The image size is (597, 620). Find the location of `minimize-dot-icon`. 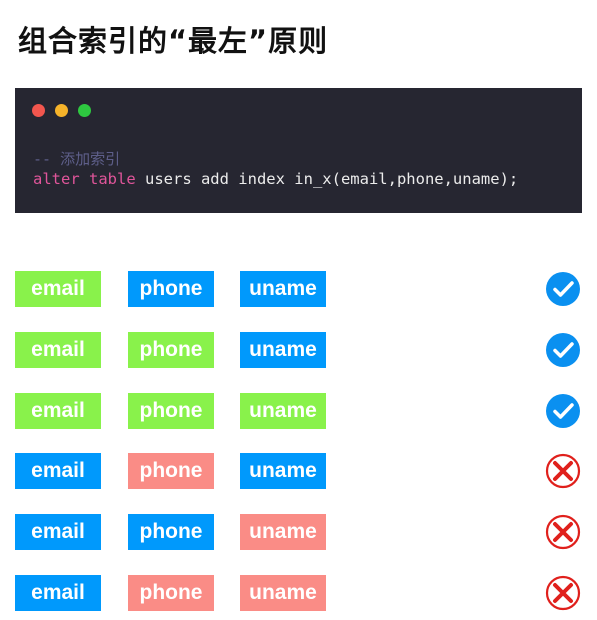

minimize-dot-icon is located at coordinates (61, 110).